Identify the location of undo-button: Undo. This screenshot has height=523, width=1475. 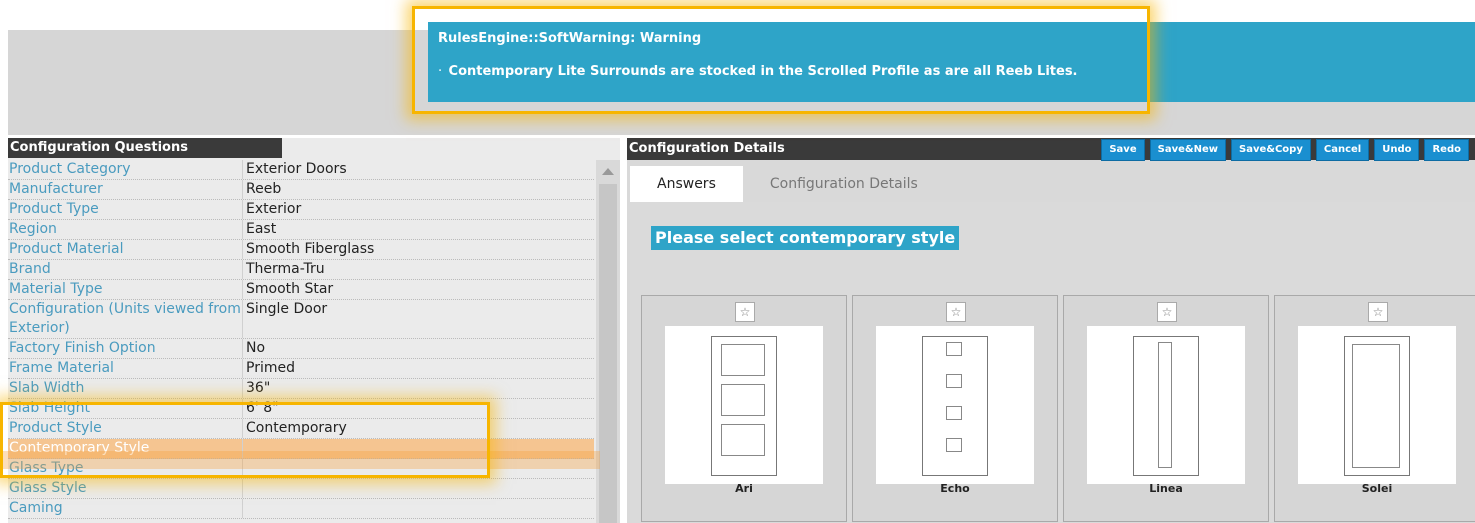
(1397, 150).